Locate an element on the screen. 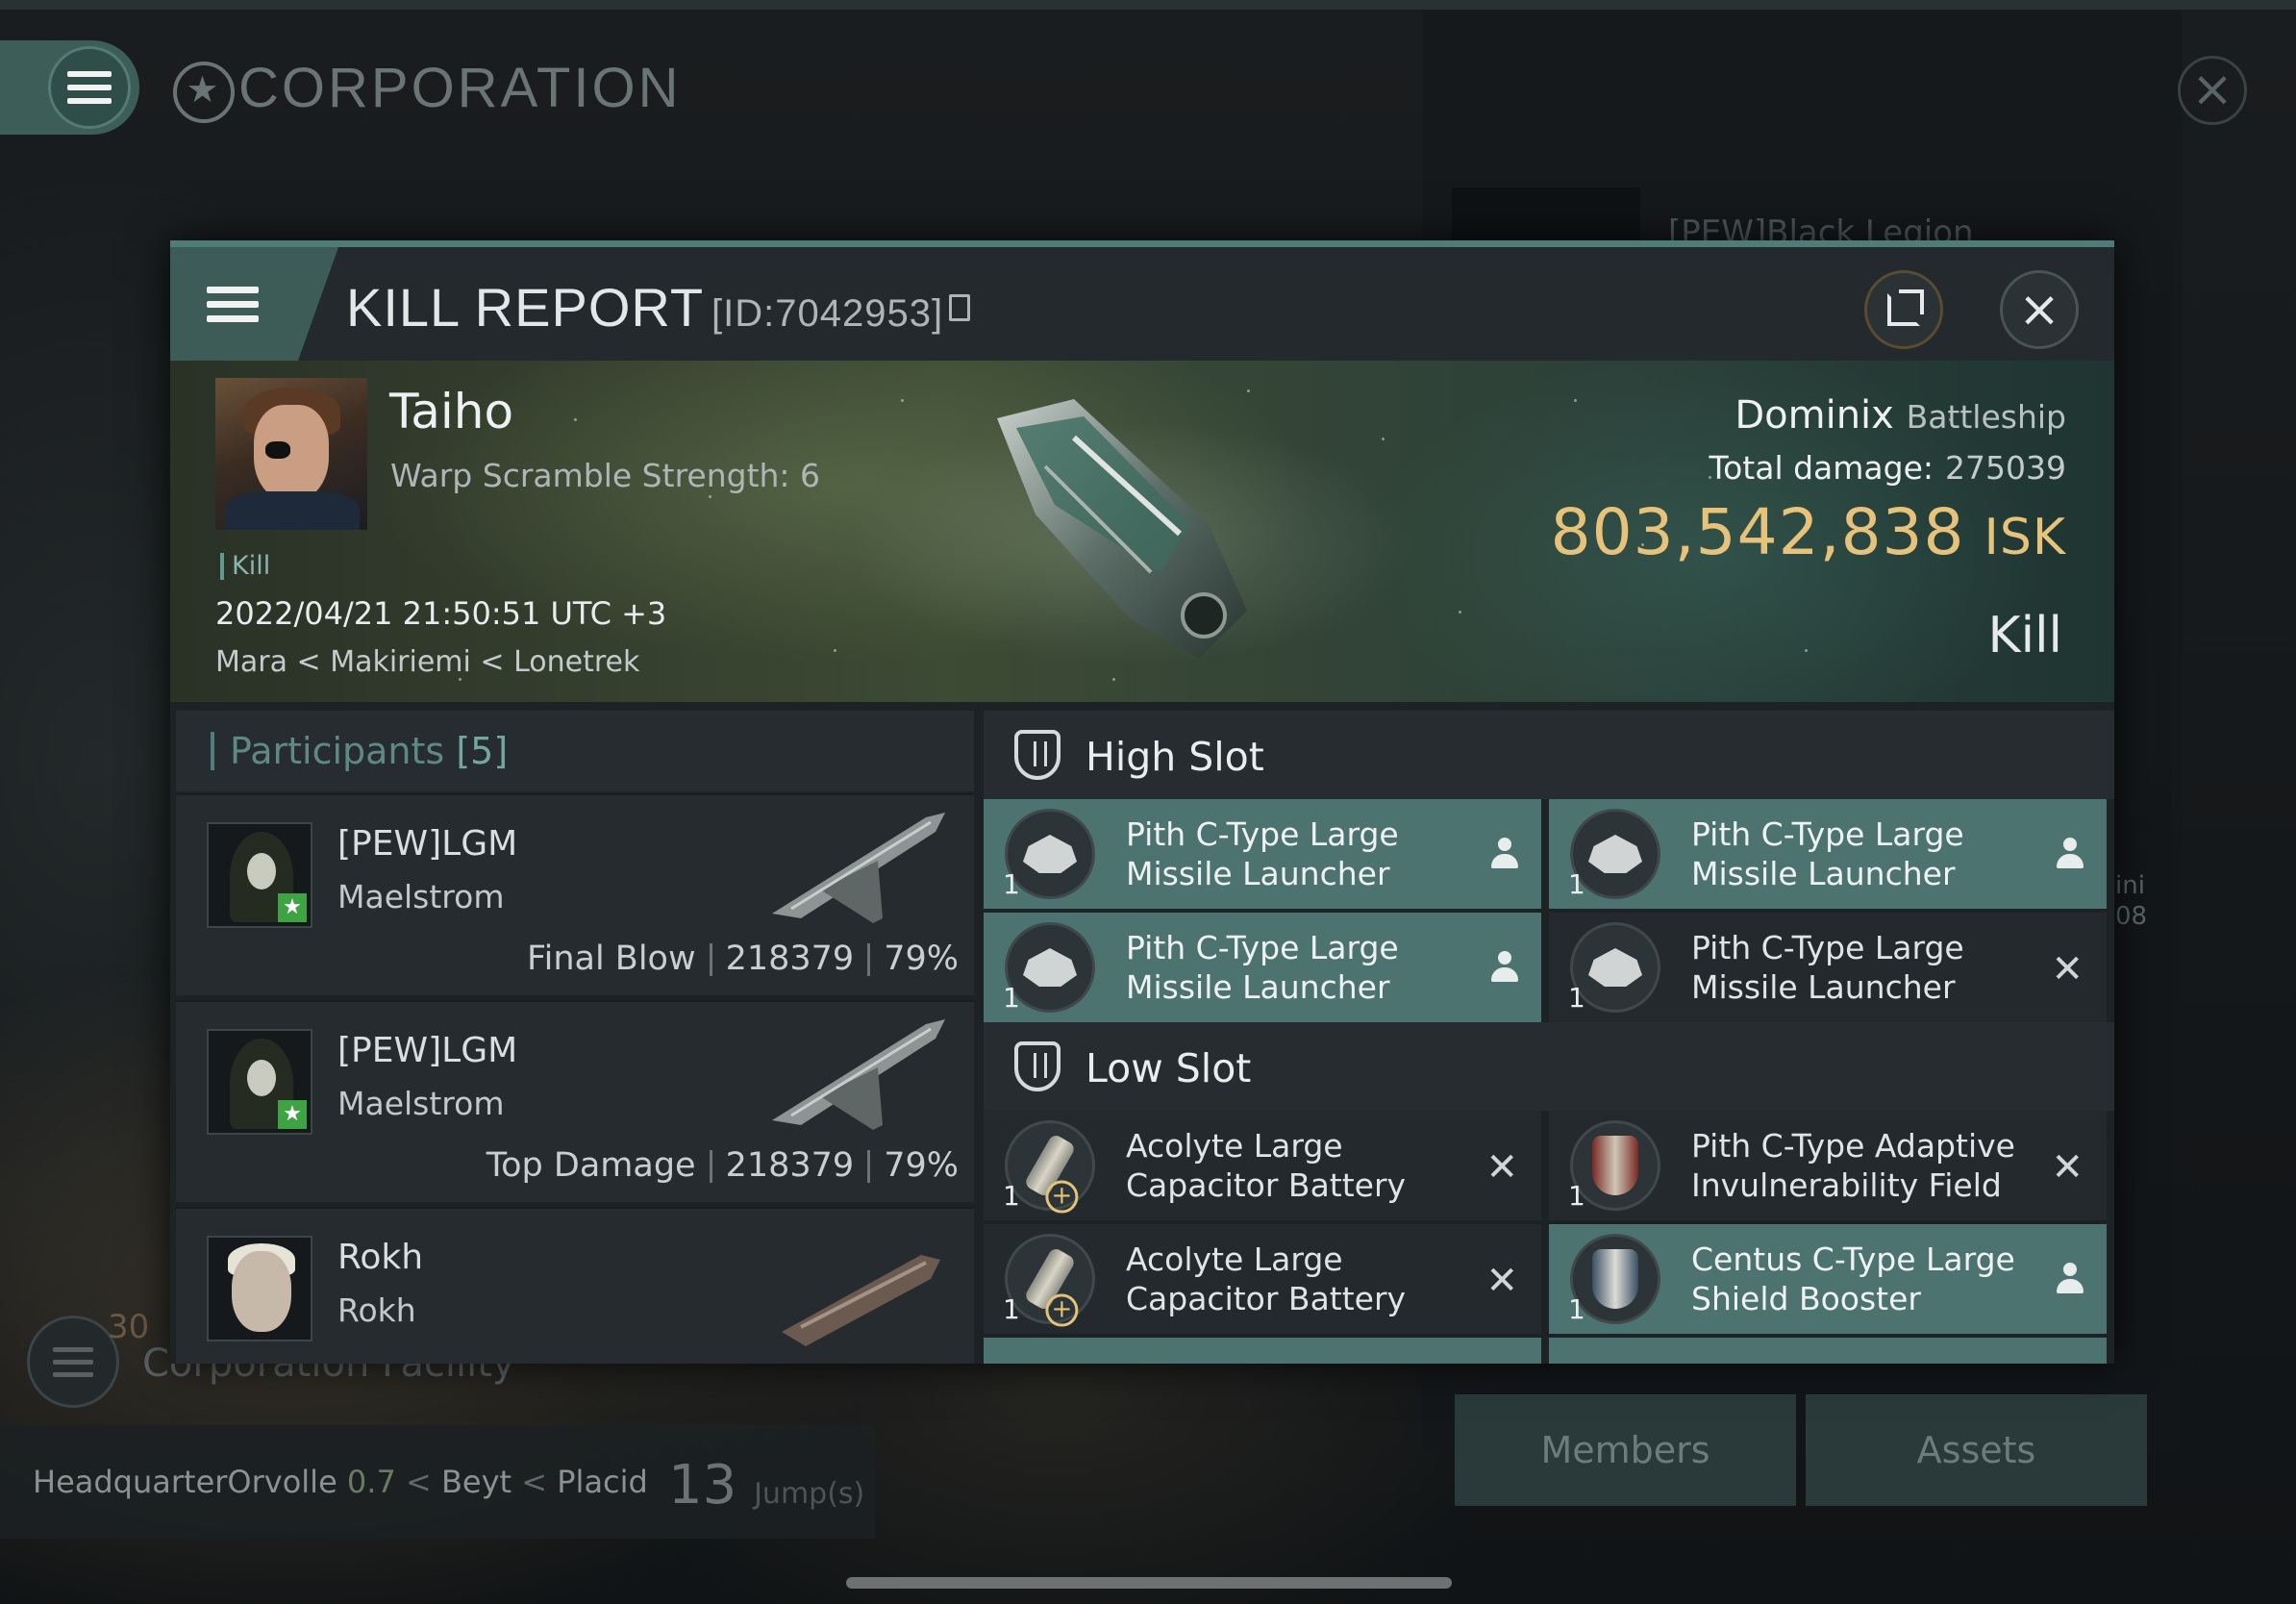 This screenshot has width=2296, height=1604. victim-portrait is located at coordinates (291, 454).